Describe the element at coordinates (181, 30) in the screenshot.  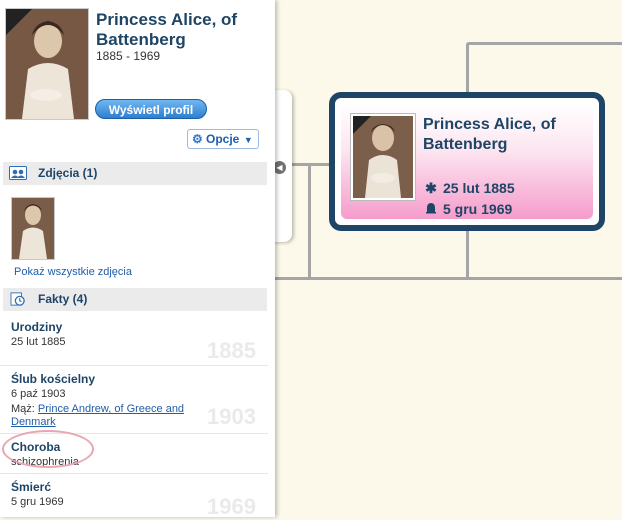
I see `person-name: Princess Alice, of Battenberg` at that location.